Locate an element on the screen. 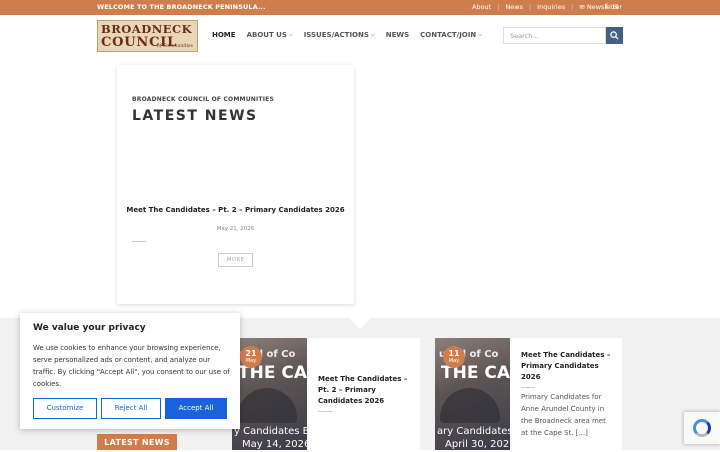  recaptcha-badge is located at coordinates (702, 428).